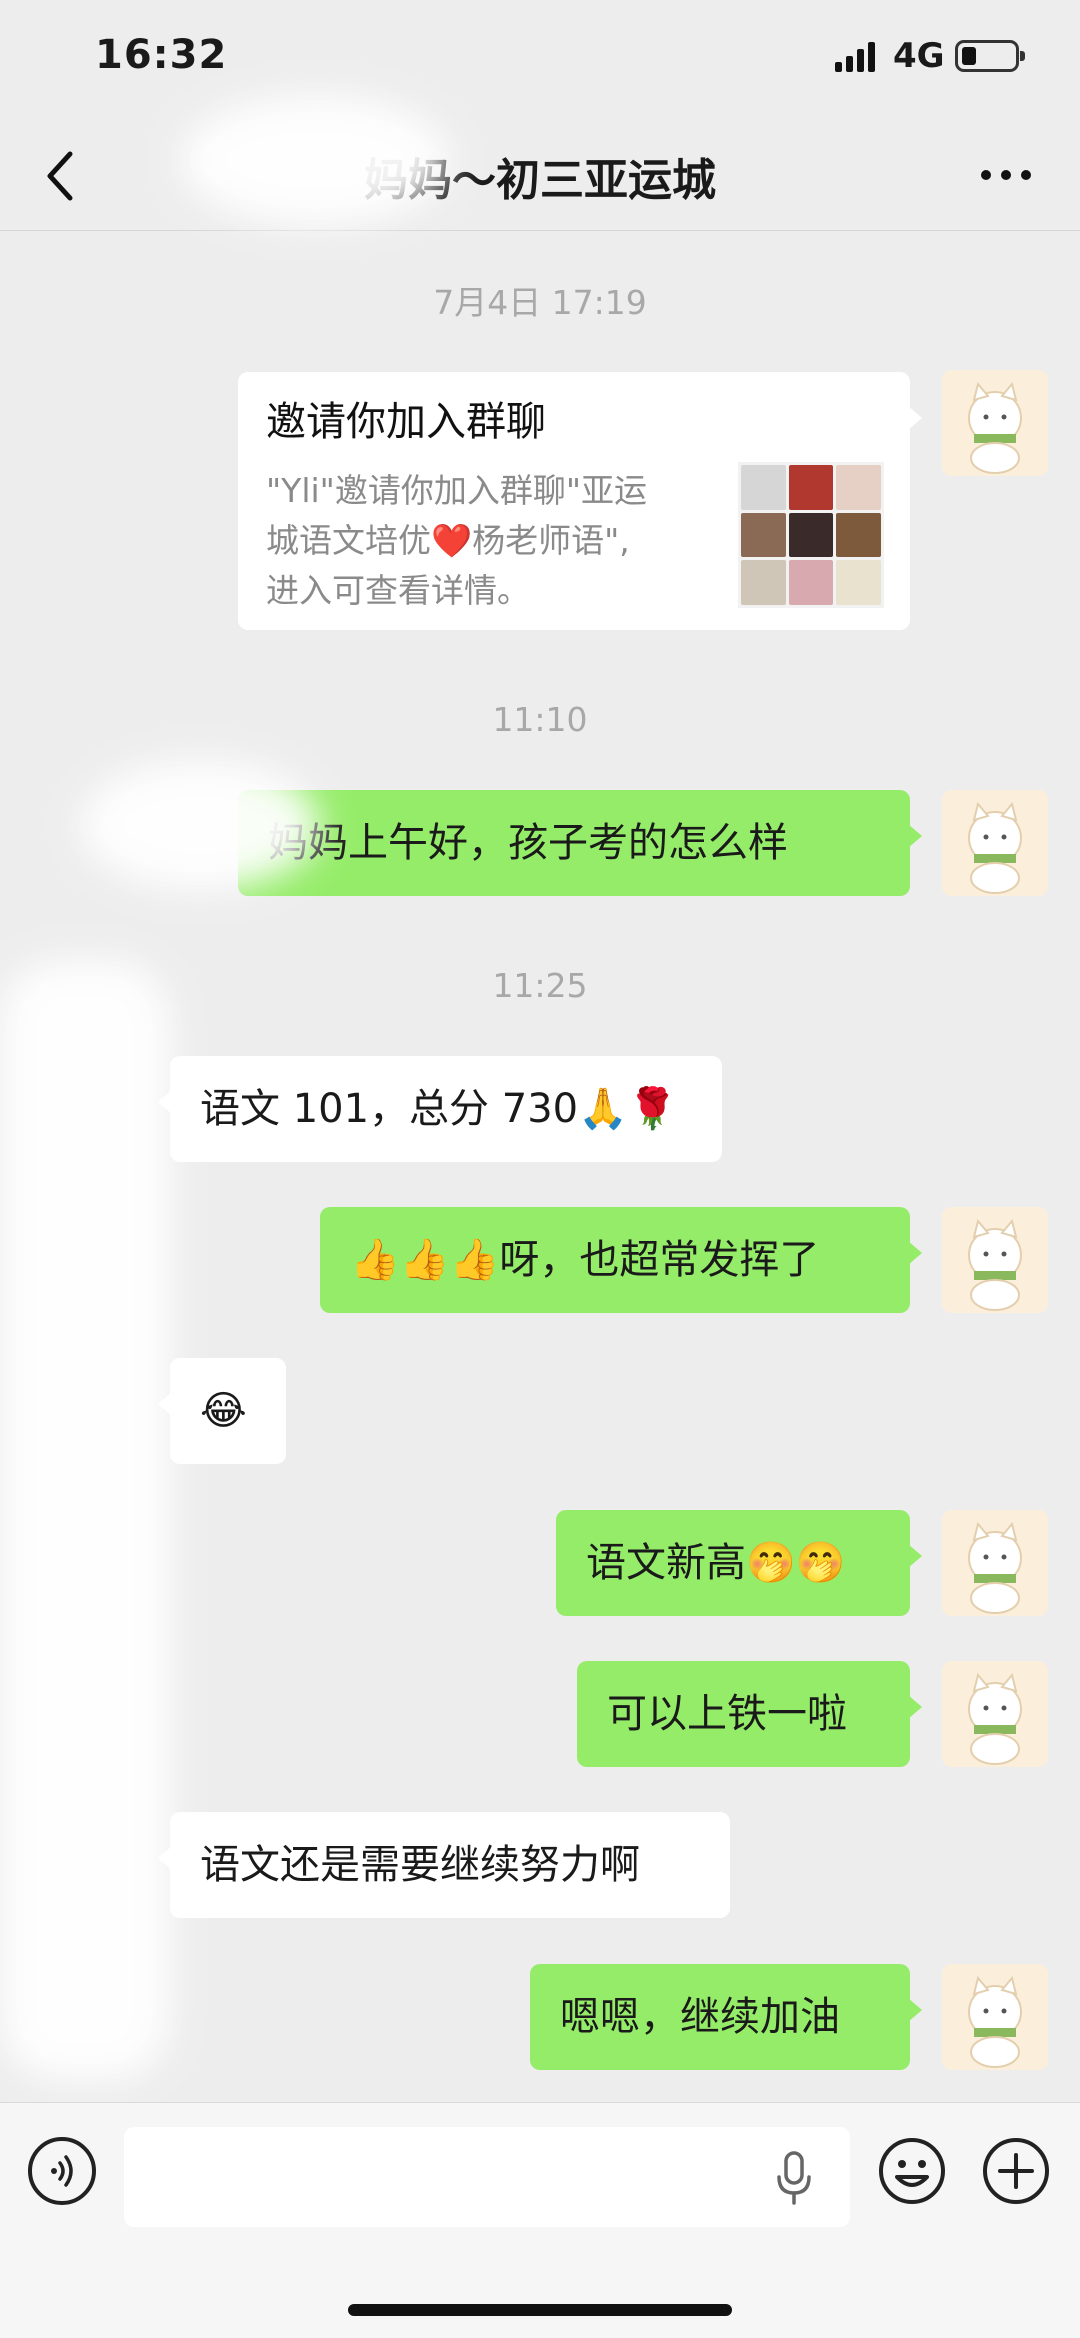  I want to click on message-bubble-sent: 可以上铁一啦, so click(749, 1714).